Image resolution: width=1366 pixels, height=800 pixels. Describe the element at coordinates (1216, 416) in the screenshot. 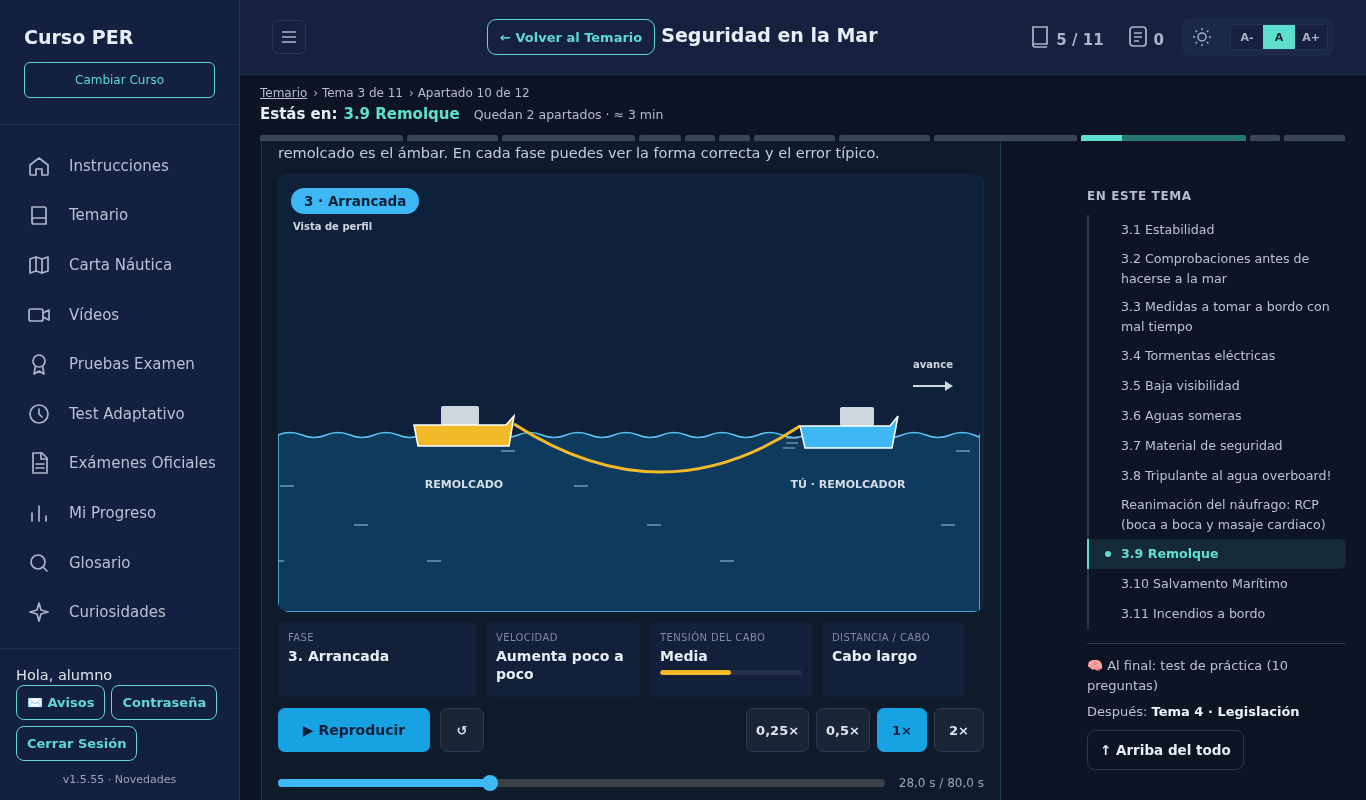

I see `toc-item: 3.6 Aguas someras` at that location.